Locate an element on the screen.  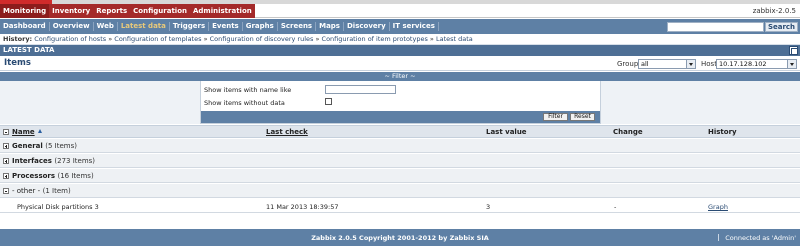
submenu-triggers: Triggers is located at coordinates (190, 26).